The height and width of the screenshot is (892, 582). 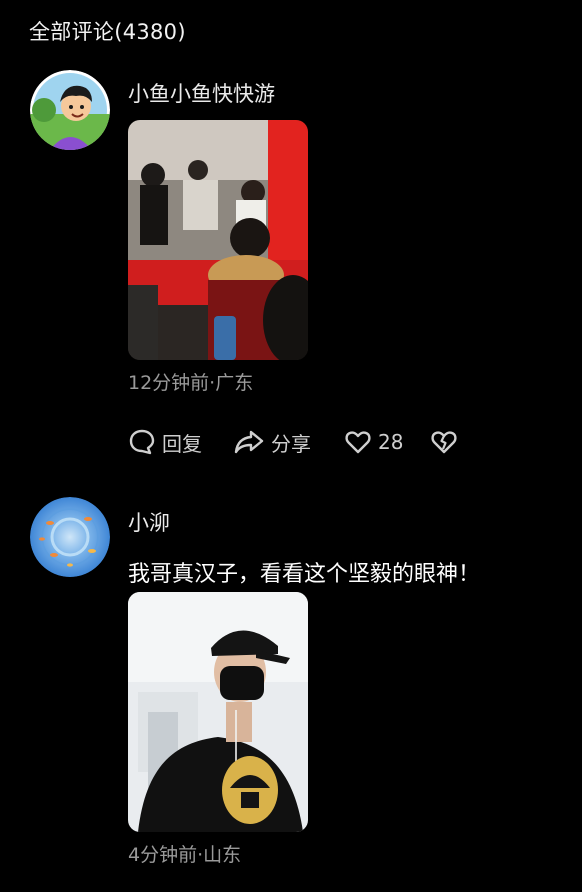 I want to click on reply-label: 回复, so click(x=182, y=443).